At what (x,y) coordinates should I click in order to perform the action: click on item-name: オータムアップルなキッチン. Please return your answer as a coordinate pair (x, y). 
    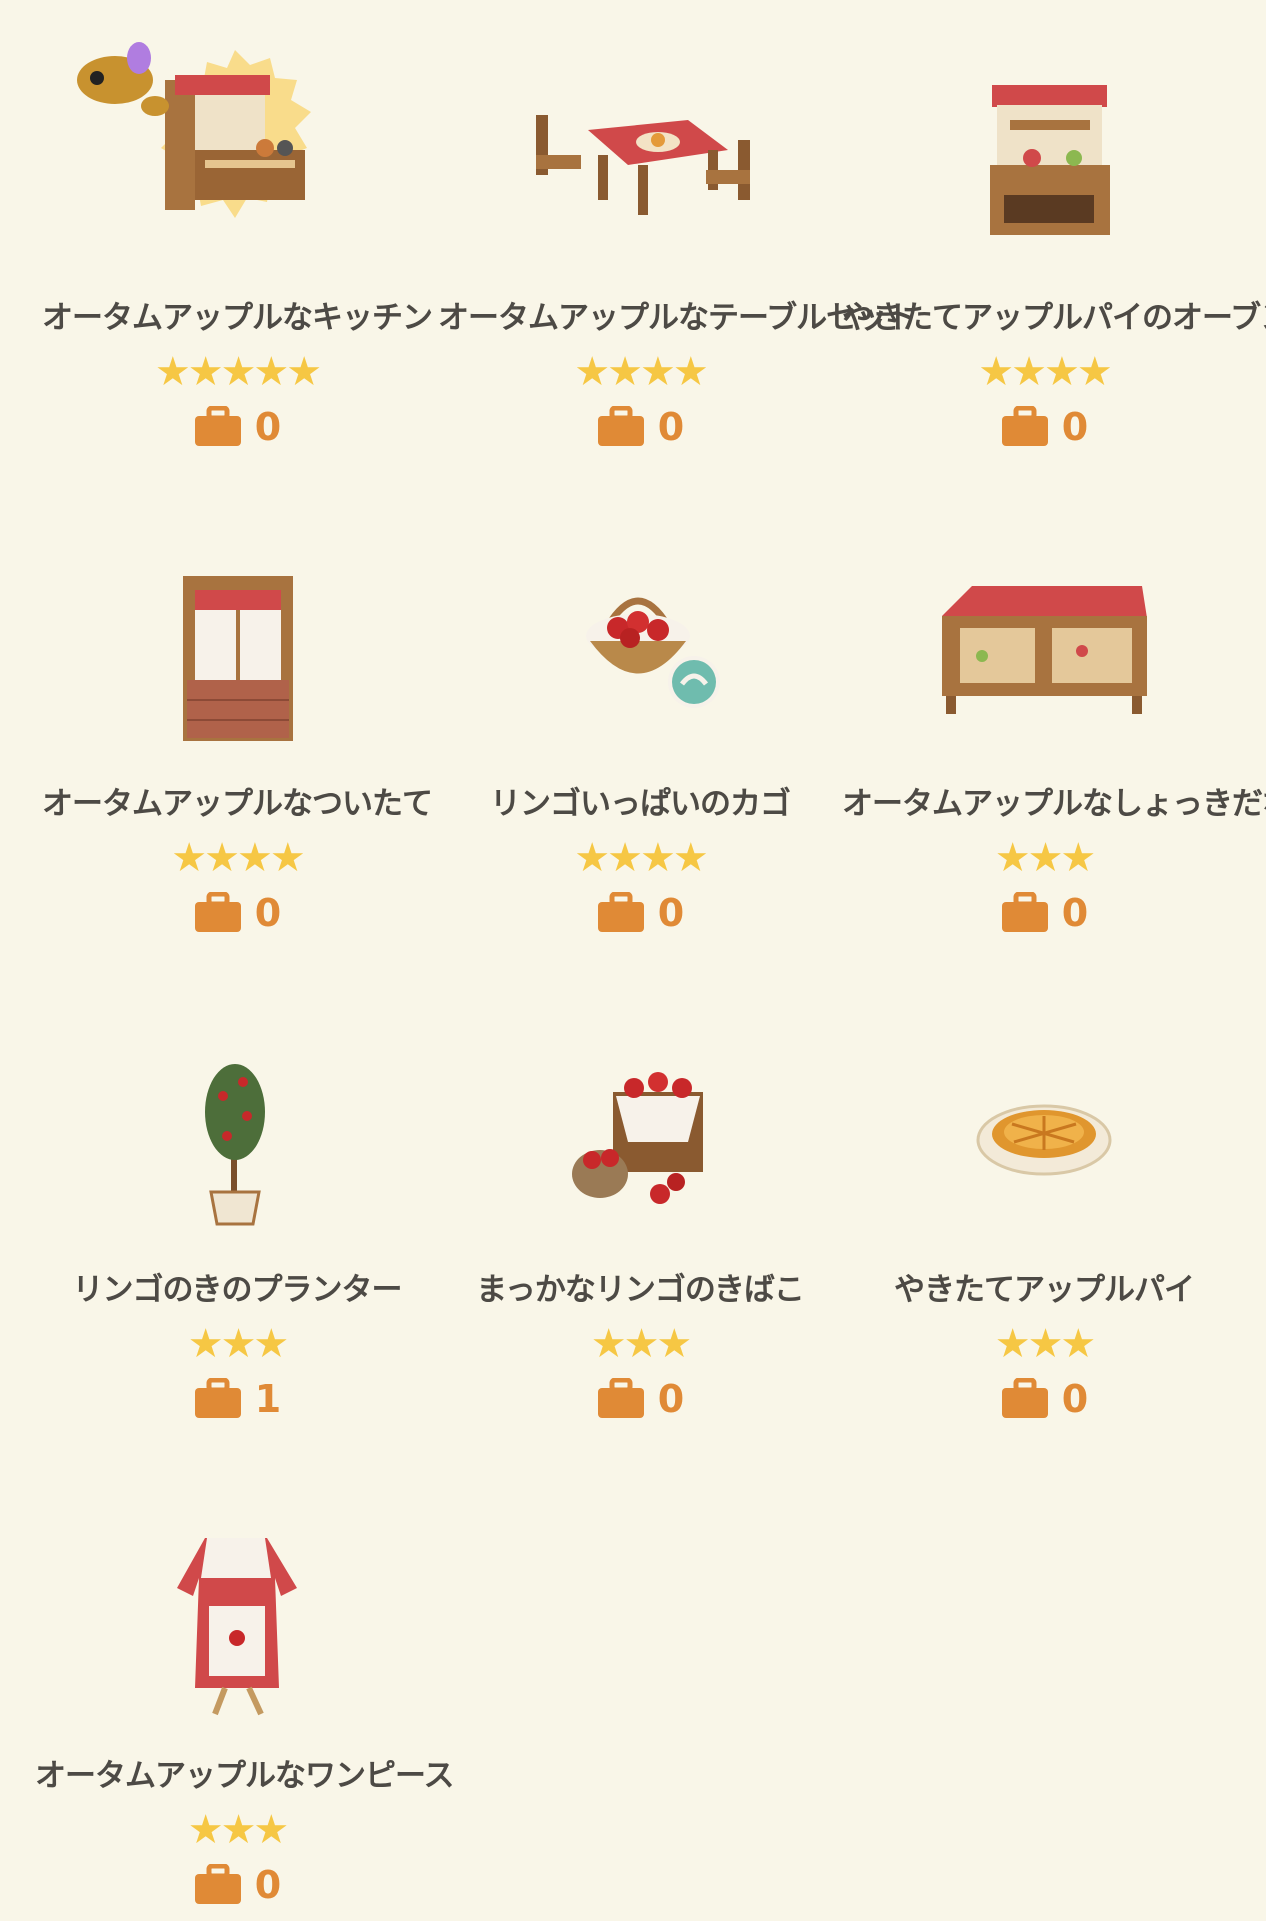
    Looking at the image, I should click on (237, 318).